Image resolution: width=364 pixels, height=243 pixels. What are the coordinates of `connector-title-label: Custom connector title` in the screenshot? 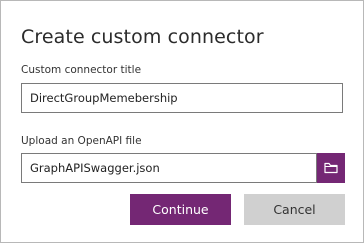 It's located at (81, 70).